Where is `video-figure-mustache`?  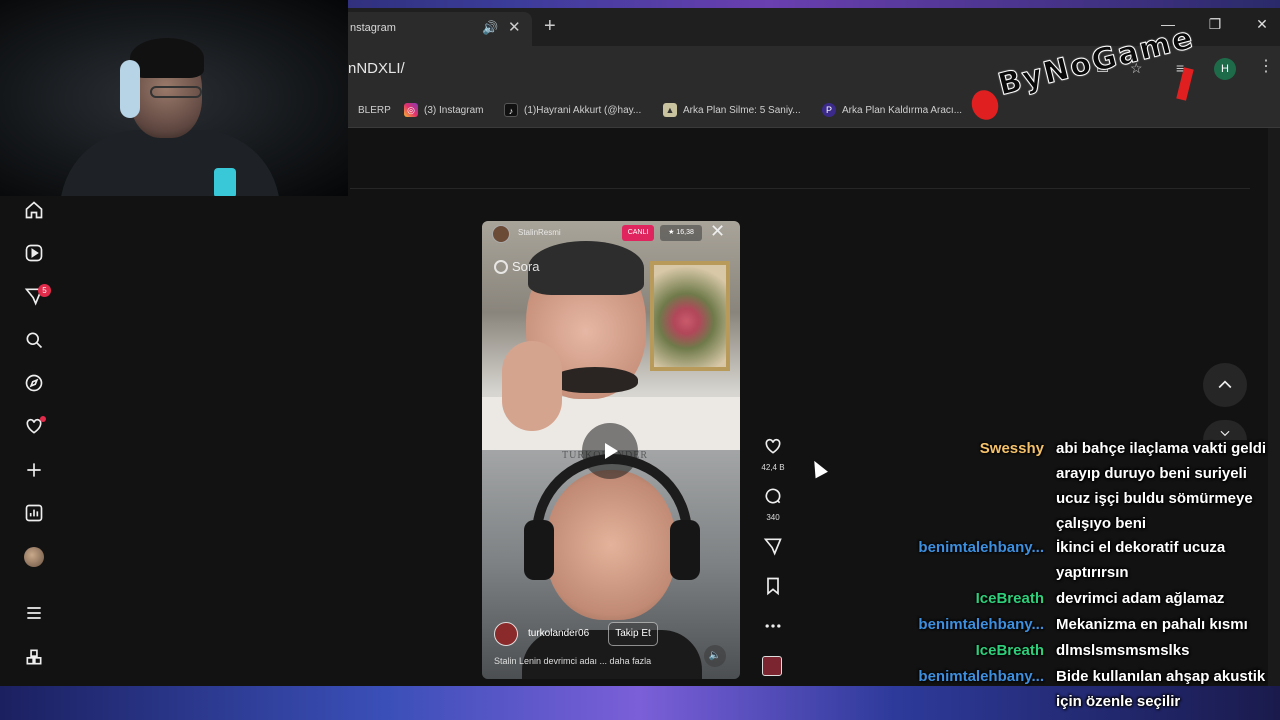
video-figure-mustache is located at coordinates (595, 380).